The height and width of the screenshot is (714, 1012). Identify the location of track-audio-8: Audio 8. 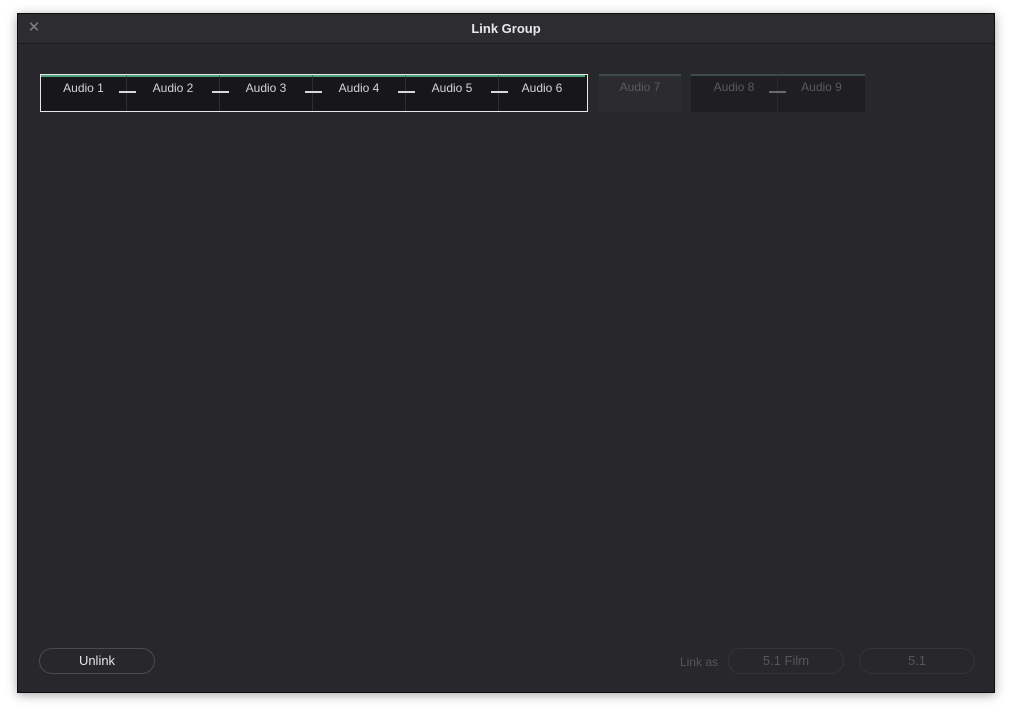
(734, 93).